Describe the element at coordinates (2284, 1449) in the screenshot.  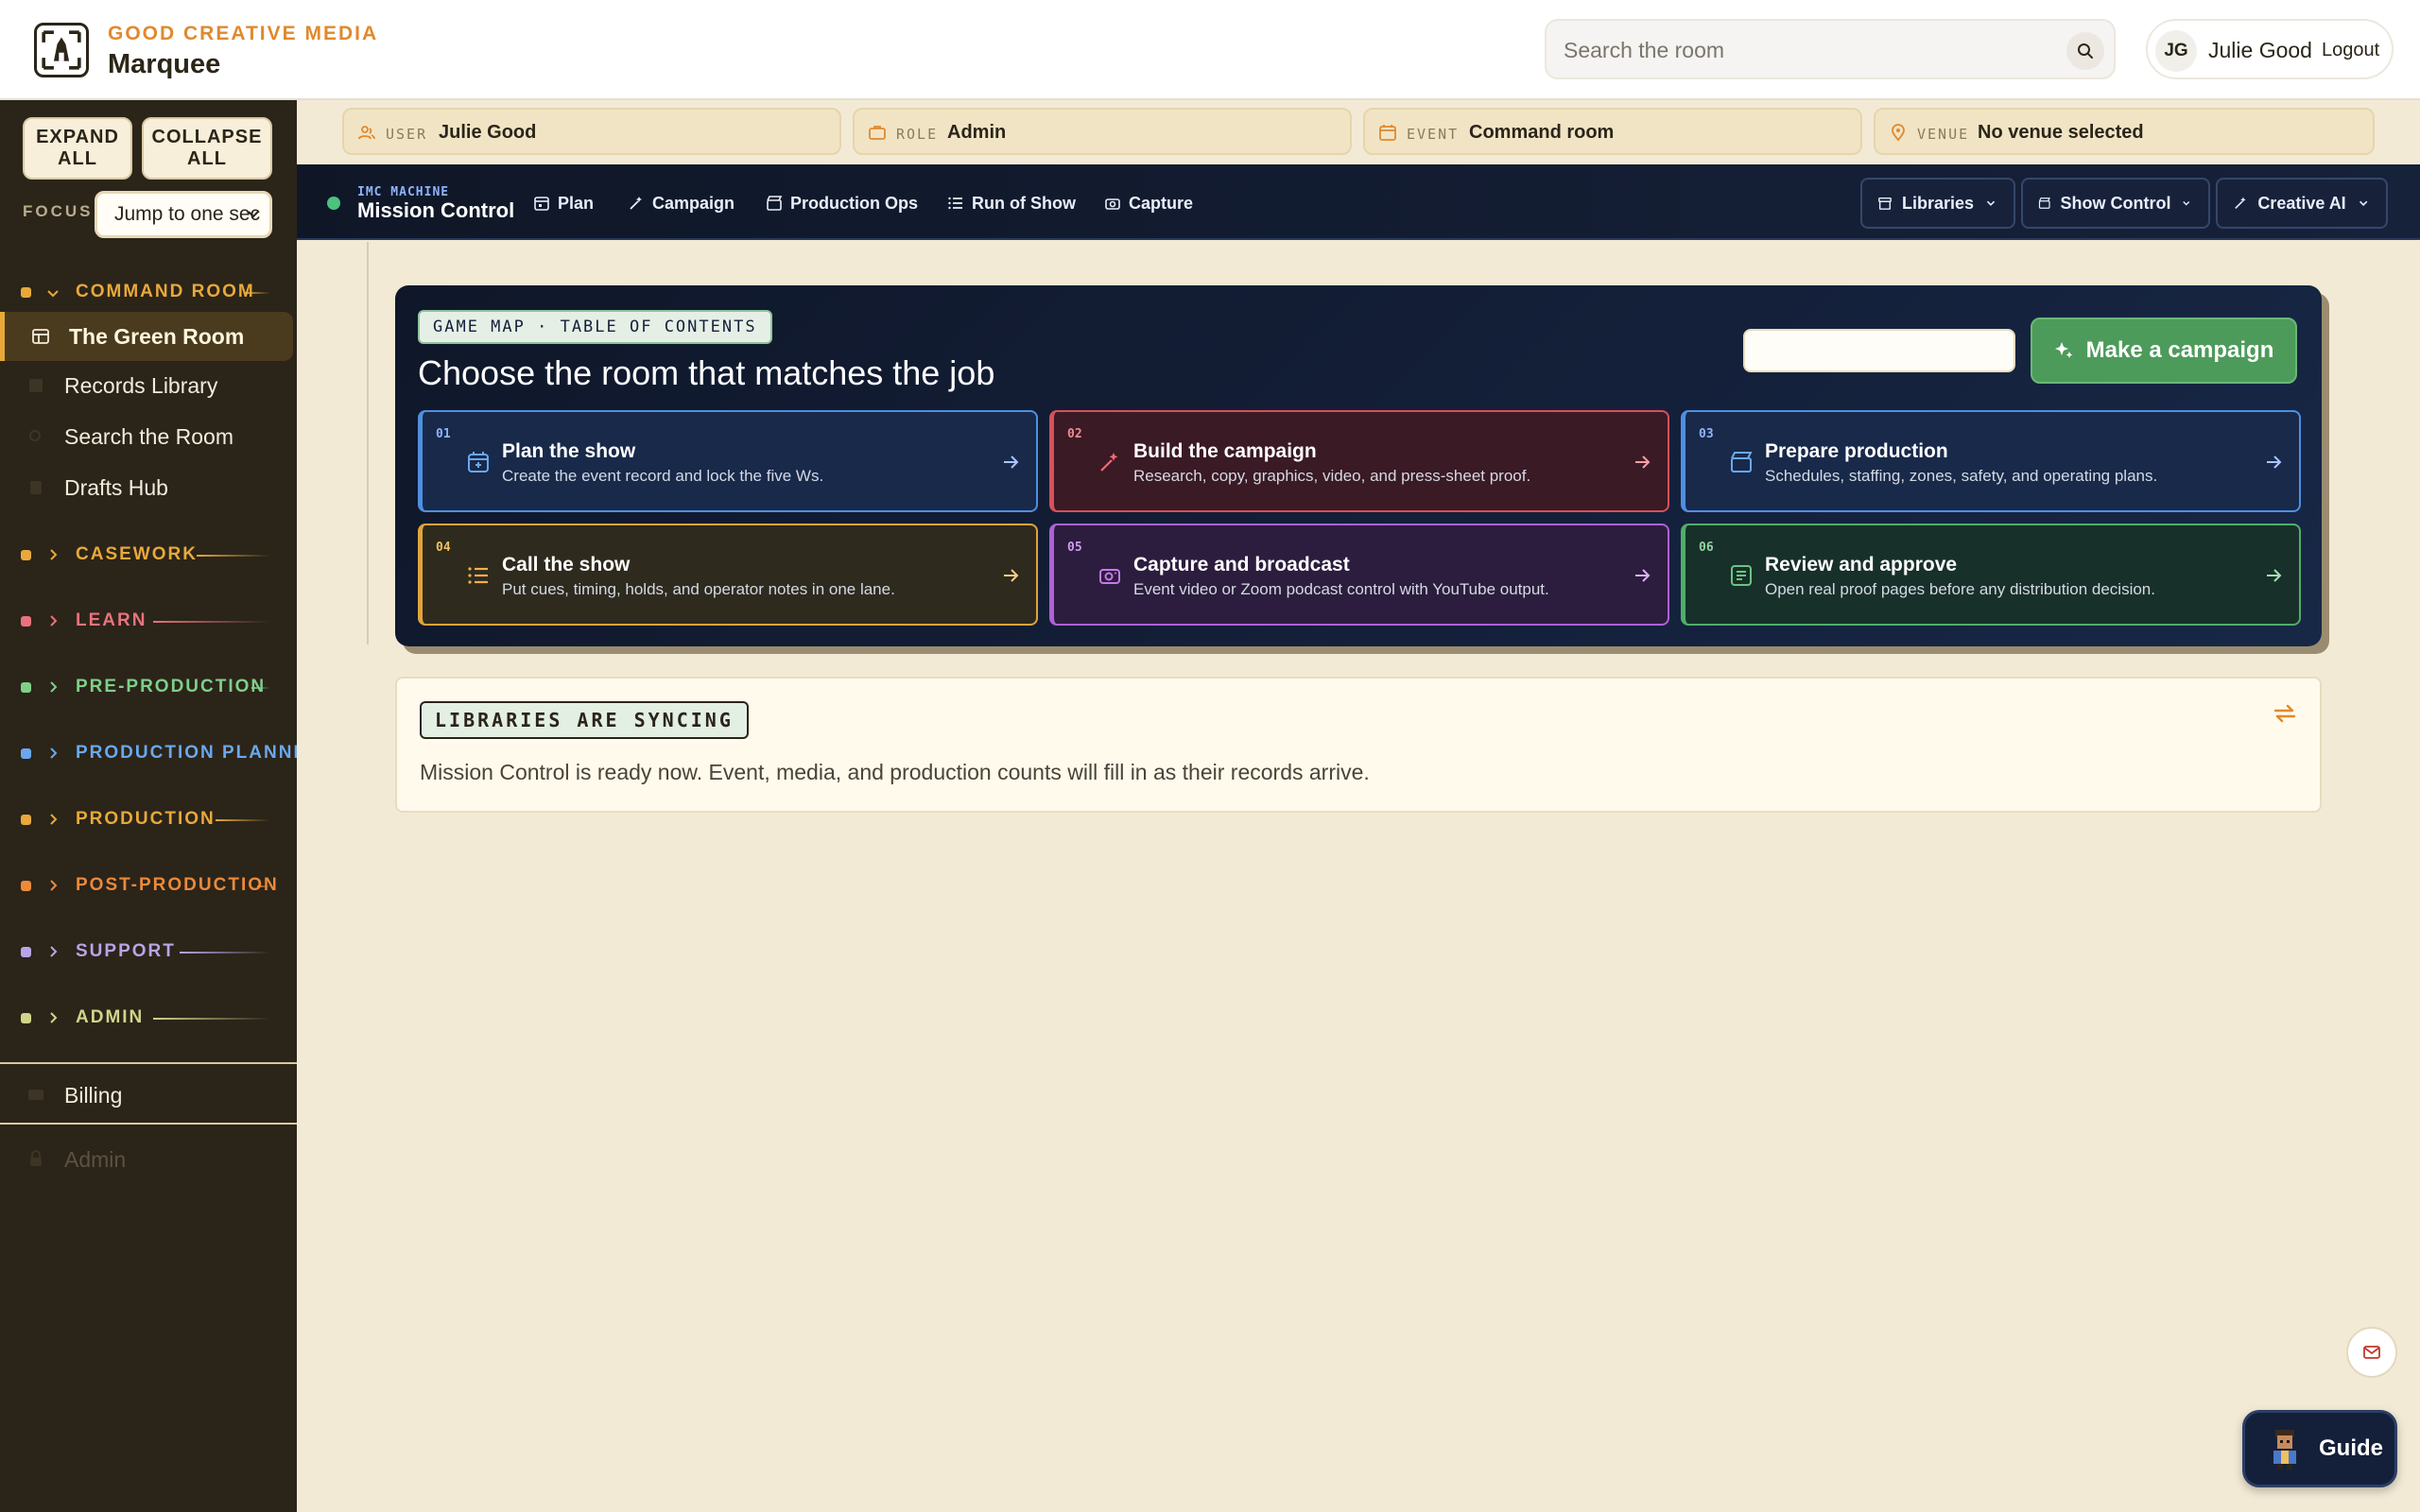
I see `guide-avatar-icon` at that location.